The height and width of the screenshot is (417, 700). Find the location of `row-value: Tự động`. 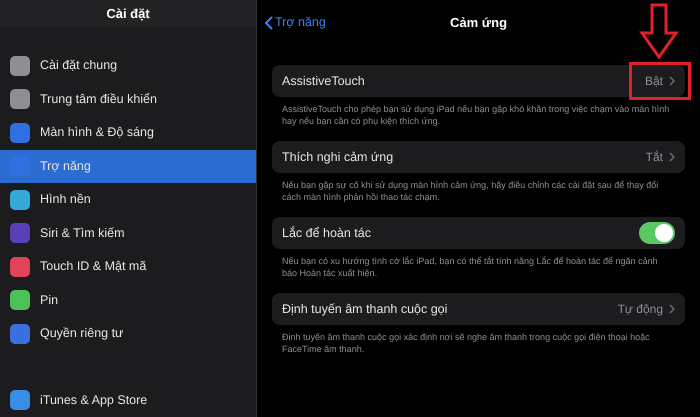

row-value: Tự động is located at coordinates (640, 309).